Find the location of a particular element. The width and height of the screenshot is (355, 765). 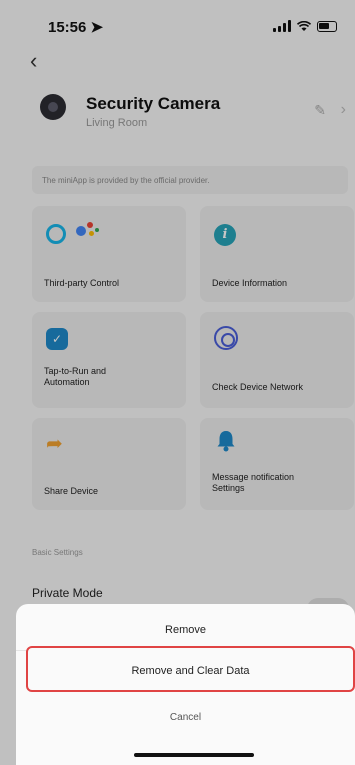

remove-and-clear-data-button: Remove and Clear Data is located at coordinates (190, 669).